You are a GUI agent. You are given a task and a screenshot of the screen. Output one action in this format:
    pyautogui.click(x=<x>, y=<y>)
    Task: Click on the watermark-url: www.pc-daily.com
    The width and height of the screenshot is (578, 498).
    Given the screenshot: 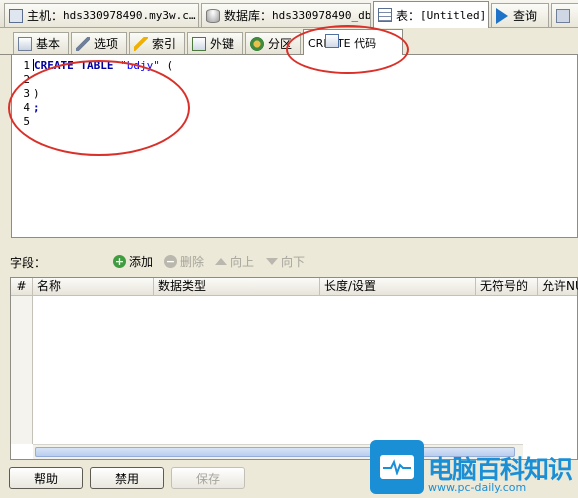 What is the action you would take?
    pyautogui.click(x=477, y=487)
    